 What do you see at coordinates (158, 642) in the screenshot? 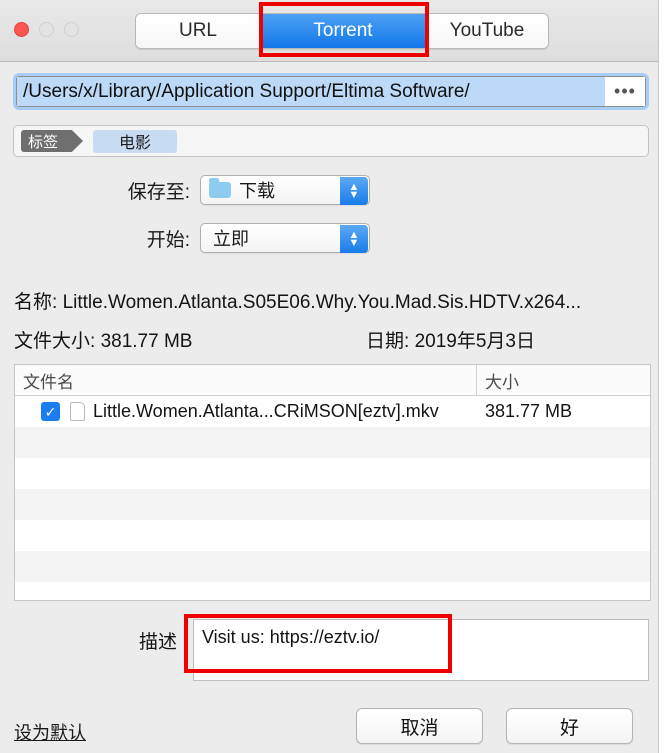
I see `description-label: 描述` at bounding box center [158, 642].